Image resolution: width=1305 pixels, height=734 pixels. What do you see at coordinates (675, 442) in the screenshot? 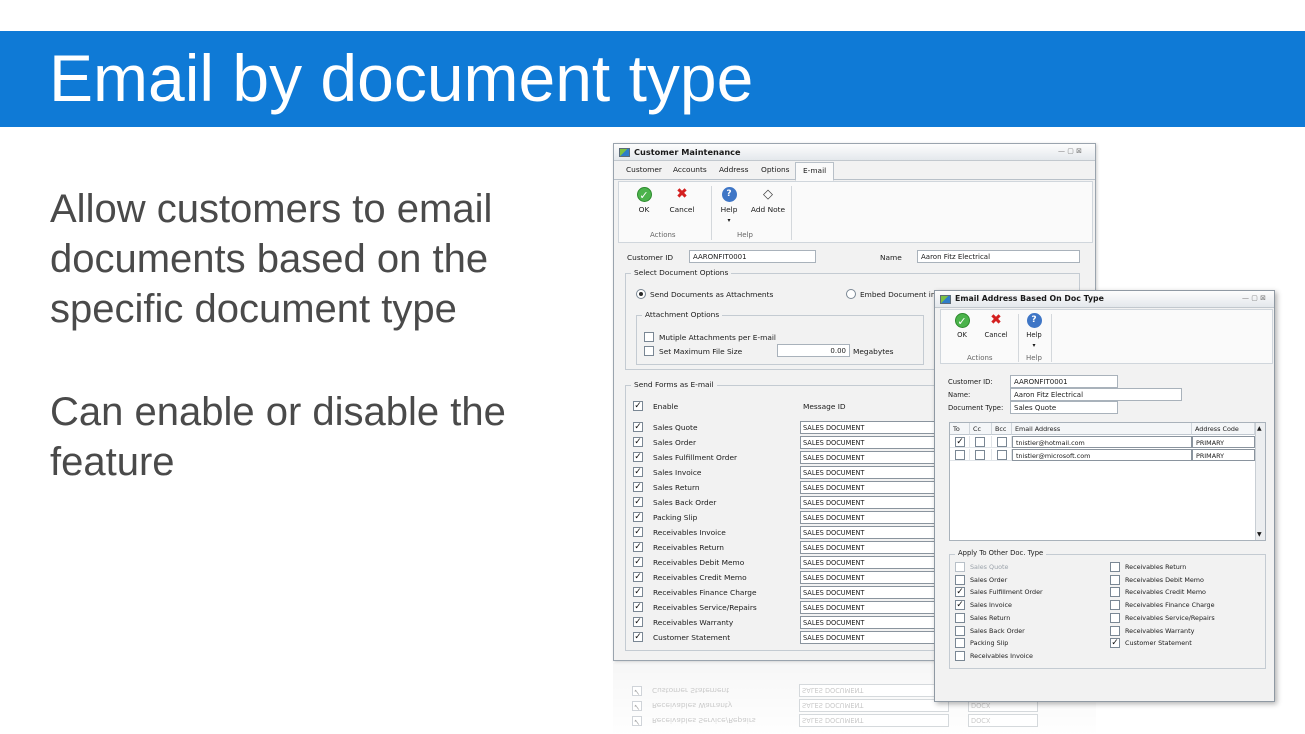
I see `send-form-name: Sales Order` at bounding box center [675, 442].